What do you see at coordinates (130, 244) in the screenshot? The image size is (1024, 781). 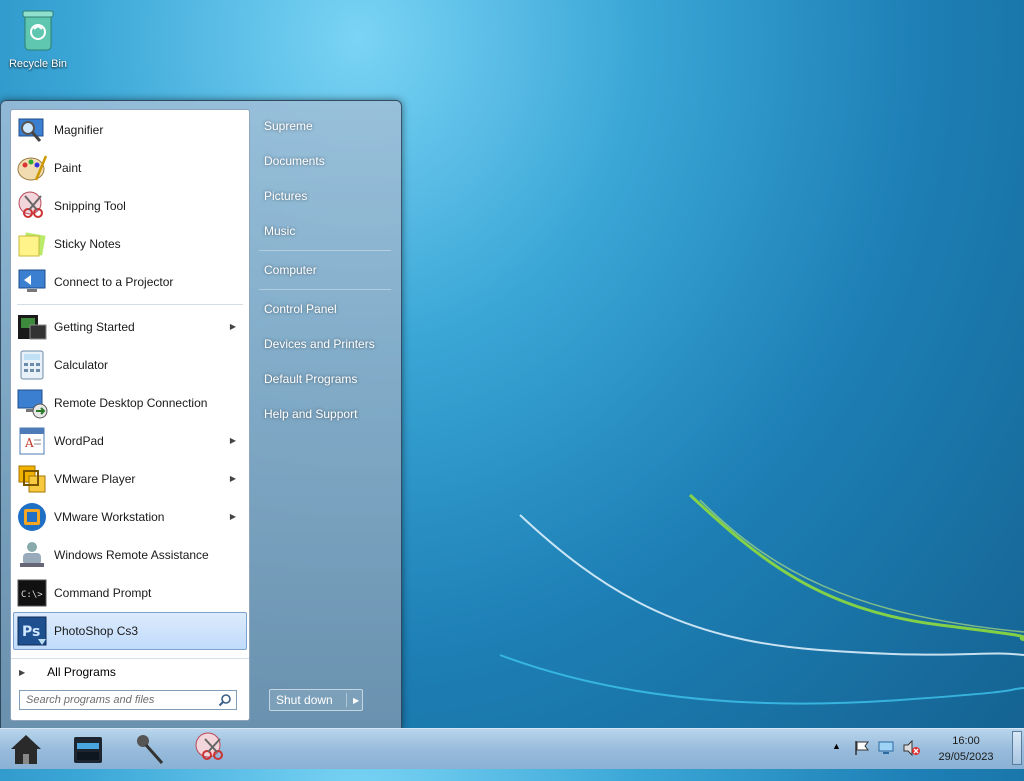 I see `program-item-sticky-notes: Sticky Notes` at bounding box center [130, 244].